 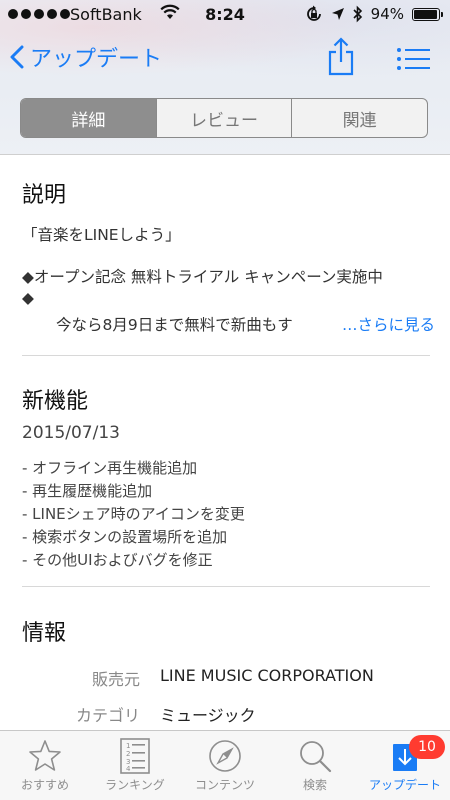 I want to click on description-line: 今なら8月9日まで無料で新曲もす, so click(x=174, y=325).